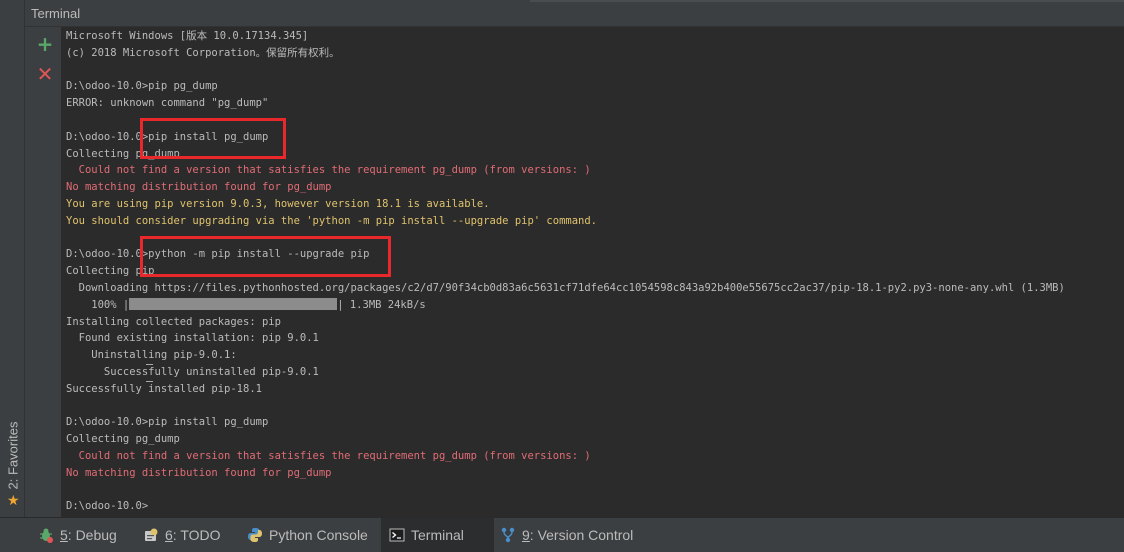  What do you see at coordinates (508, 535) in the screenshot?
I see `vcs-icon` at bounding box center [508, 535].